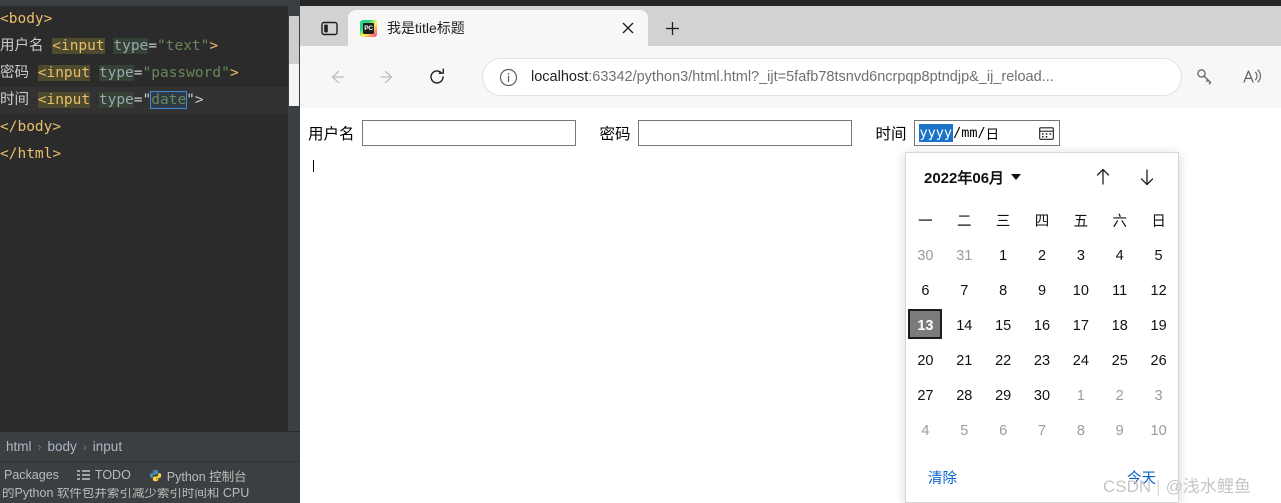 This screenshot has height=503, width=1281. What do you see at coordinates (964, 256) in the screenshot?
I see `calendar-day: 31` at bounding box center [964, 256].